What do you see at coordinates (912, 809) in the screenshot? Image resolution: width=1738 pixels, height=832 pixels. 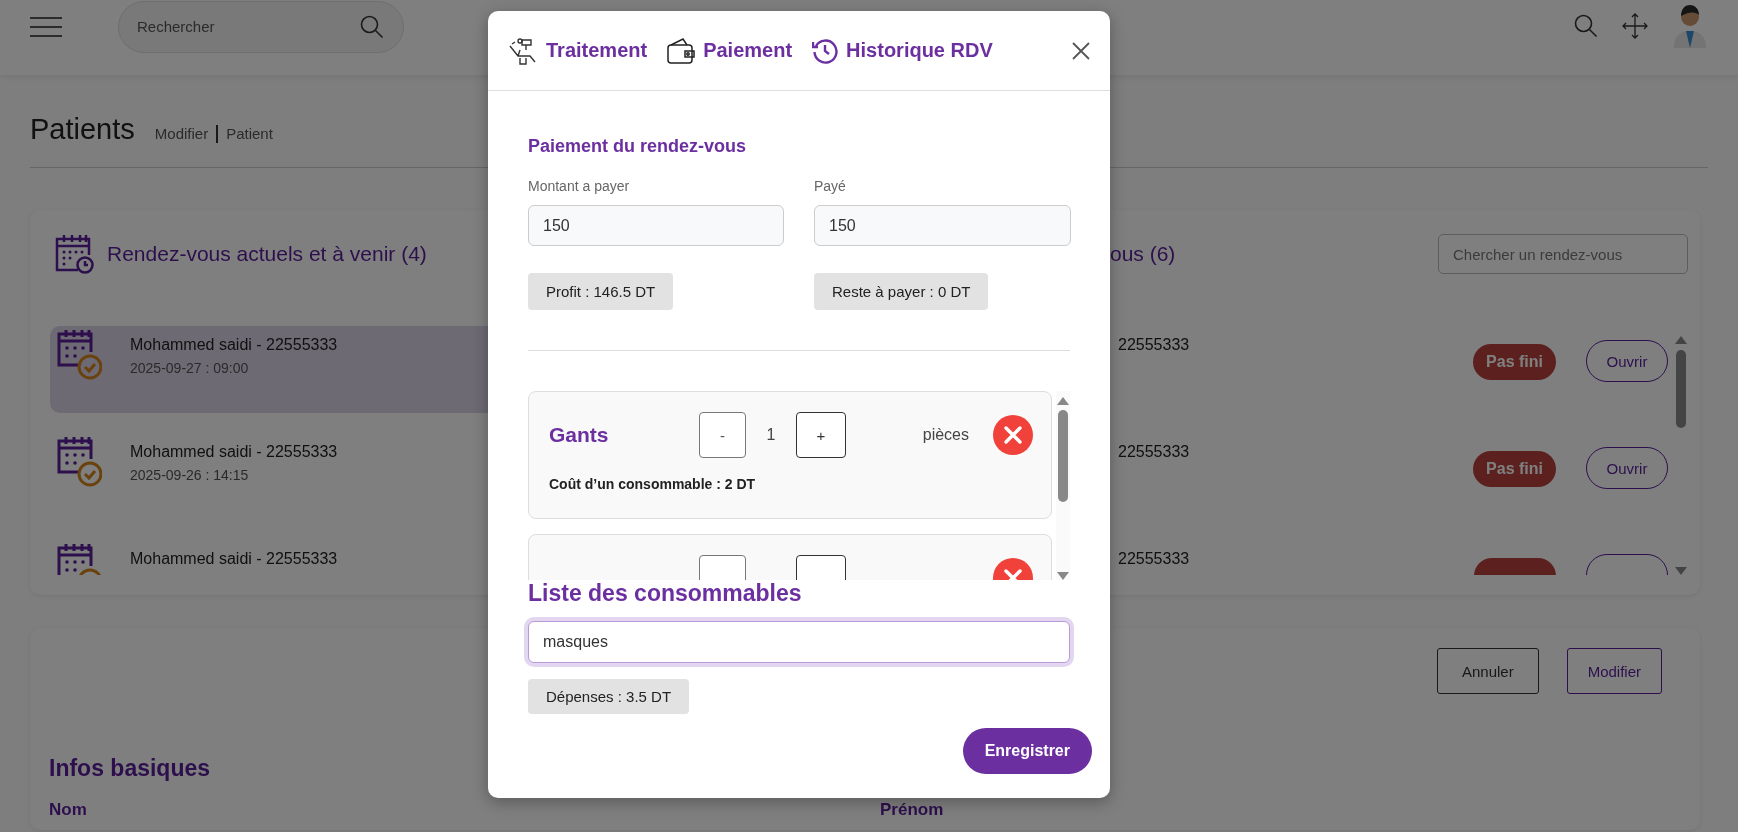 I see `field-label: Prénom` at bounding box center [912, 809].